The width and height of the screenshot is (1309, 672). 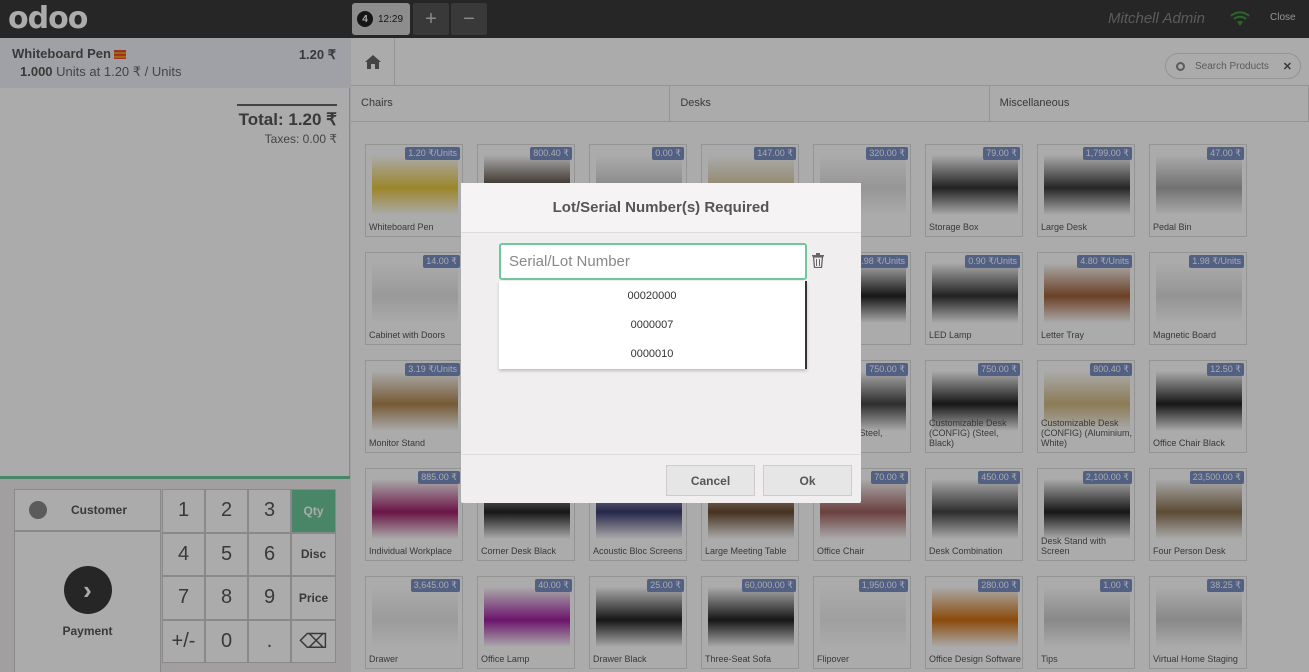 I want to click on dialog-footer: Cancel Ok, so click(x=661, y=478).